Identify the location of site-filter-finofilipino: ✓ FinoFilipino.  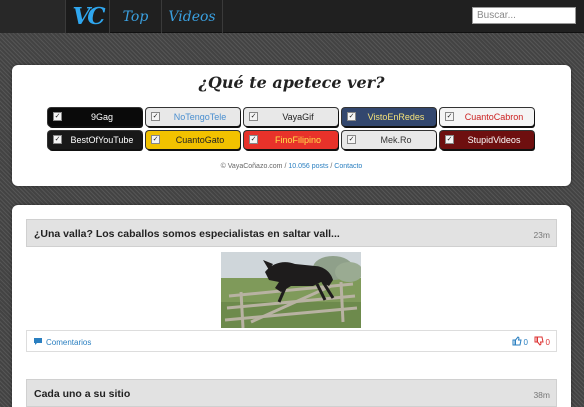
(291, 140).